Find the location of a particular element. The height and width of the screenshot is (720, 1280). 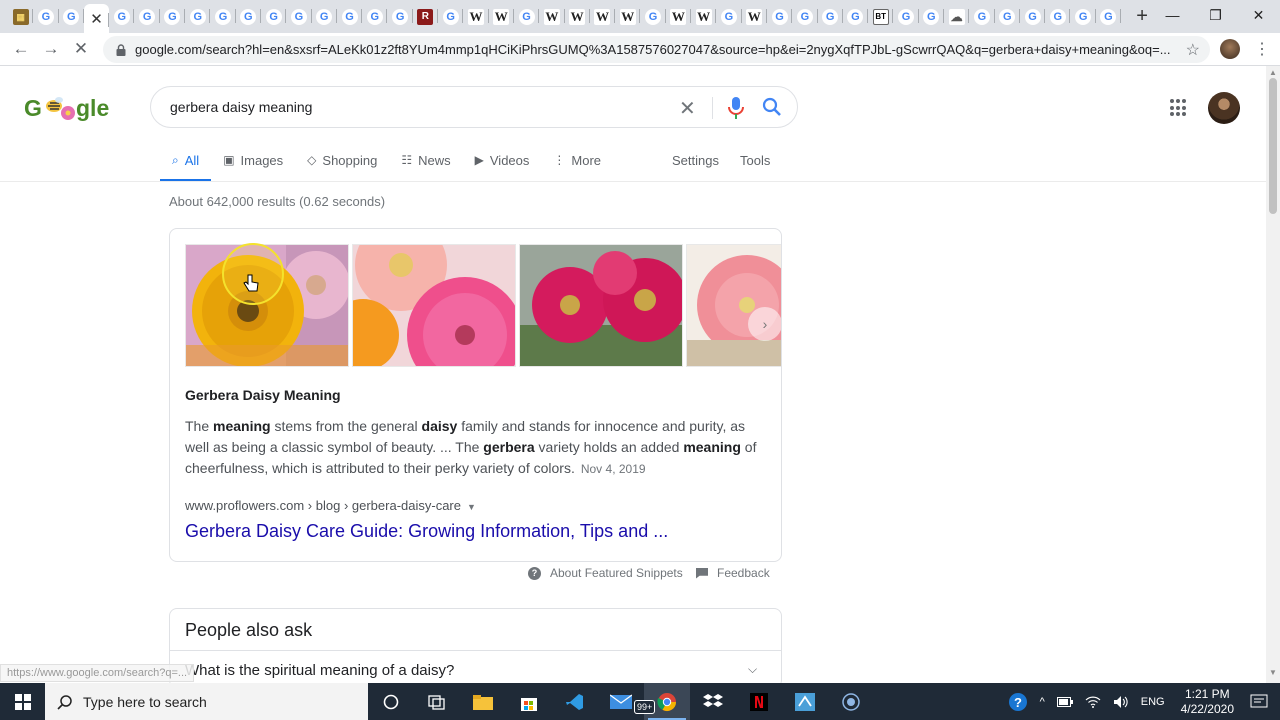

task-view-icon is located at coordinates (437, 701).